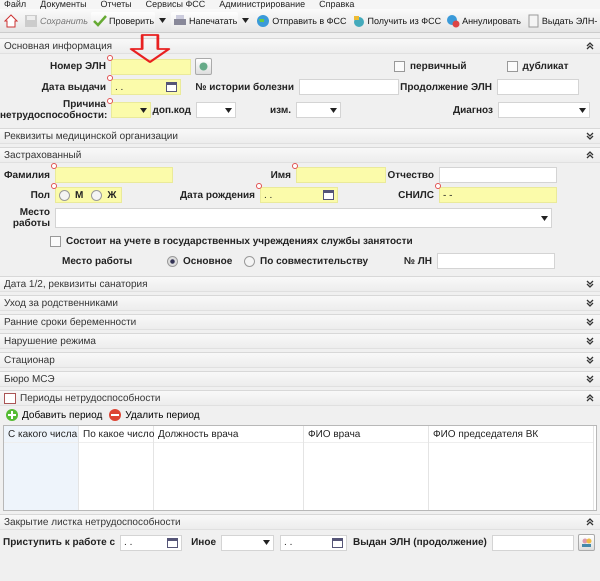 Image resolution: width=600 pixels, height=581 pixels. Describe the element at coordinates (63, 4) in the screenshot. I see `menu-item: Документы` at that location.